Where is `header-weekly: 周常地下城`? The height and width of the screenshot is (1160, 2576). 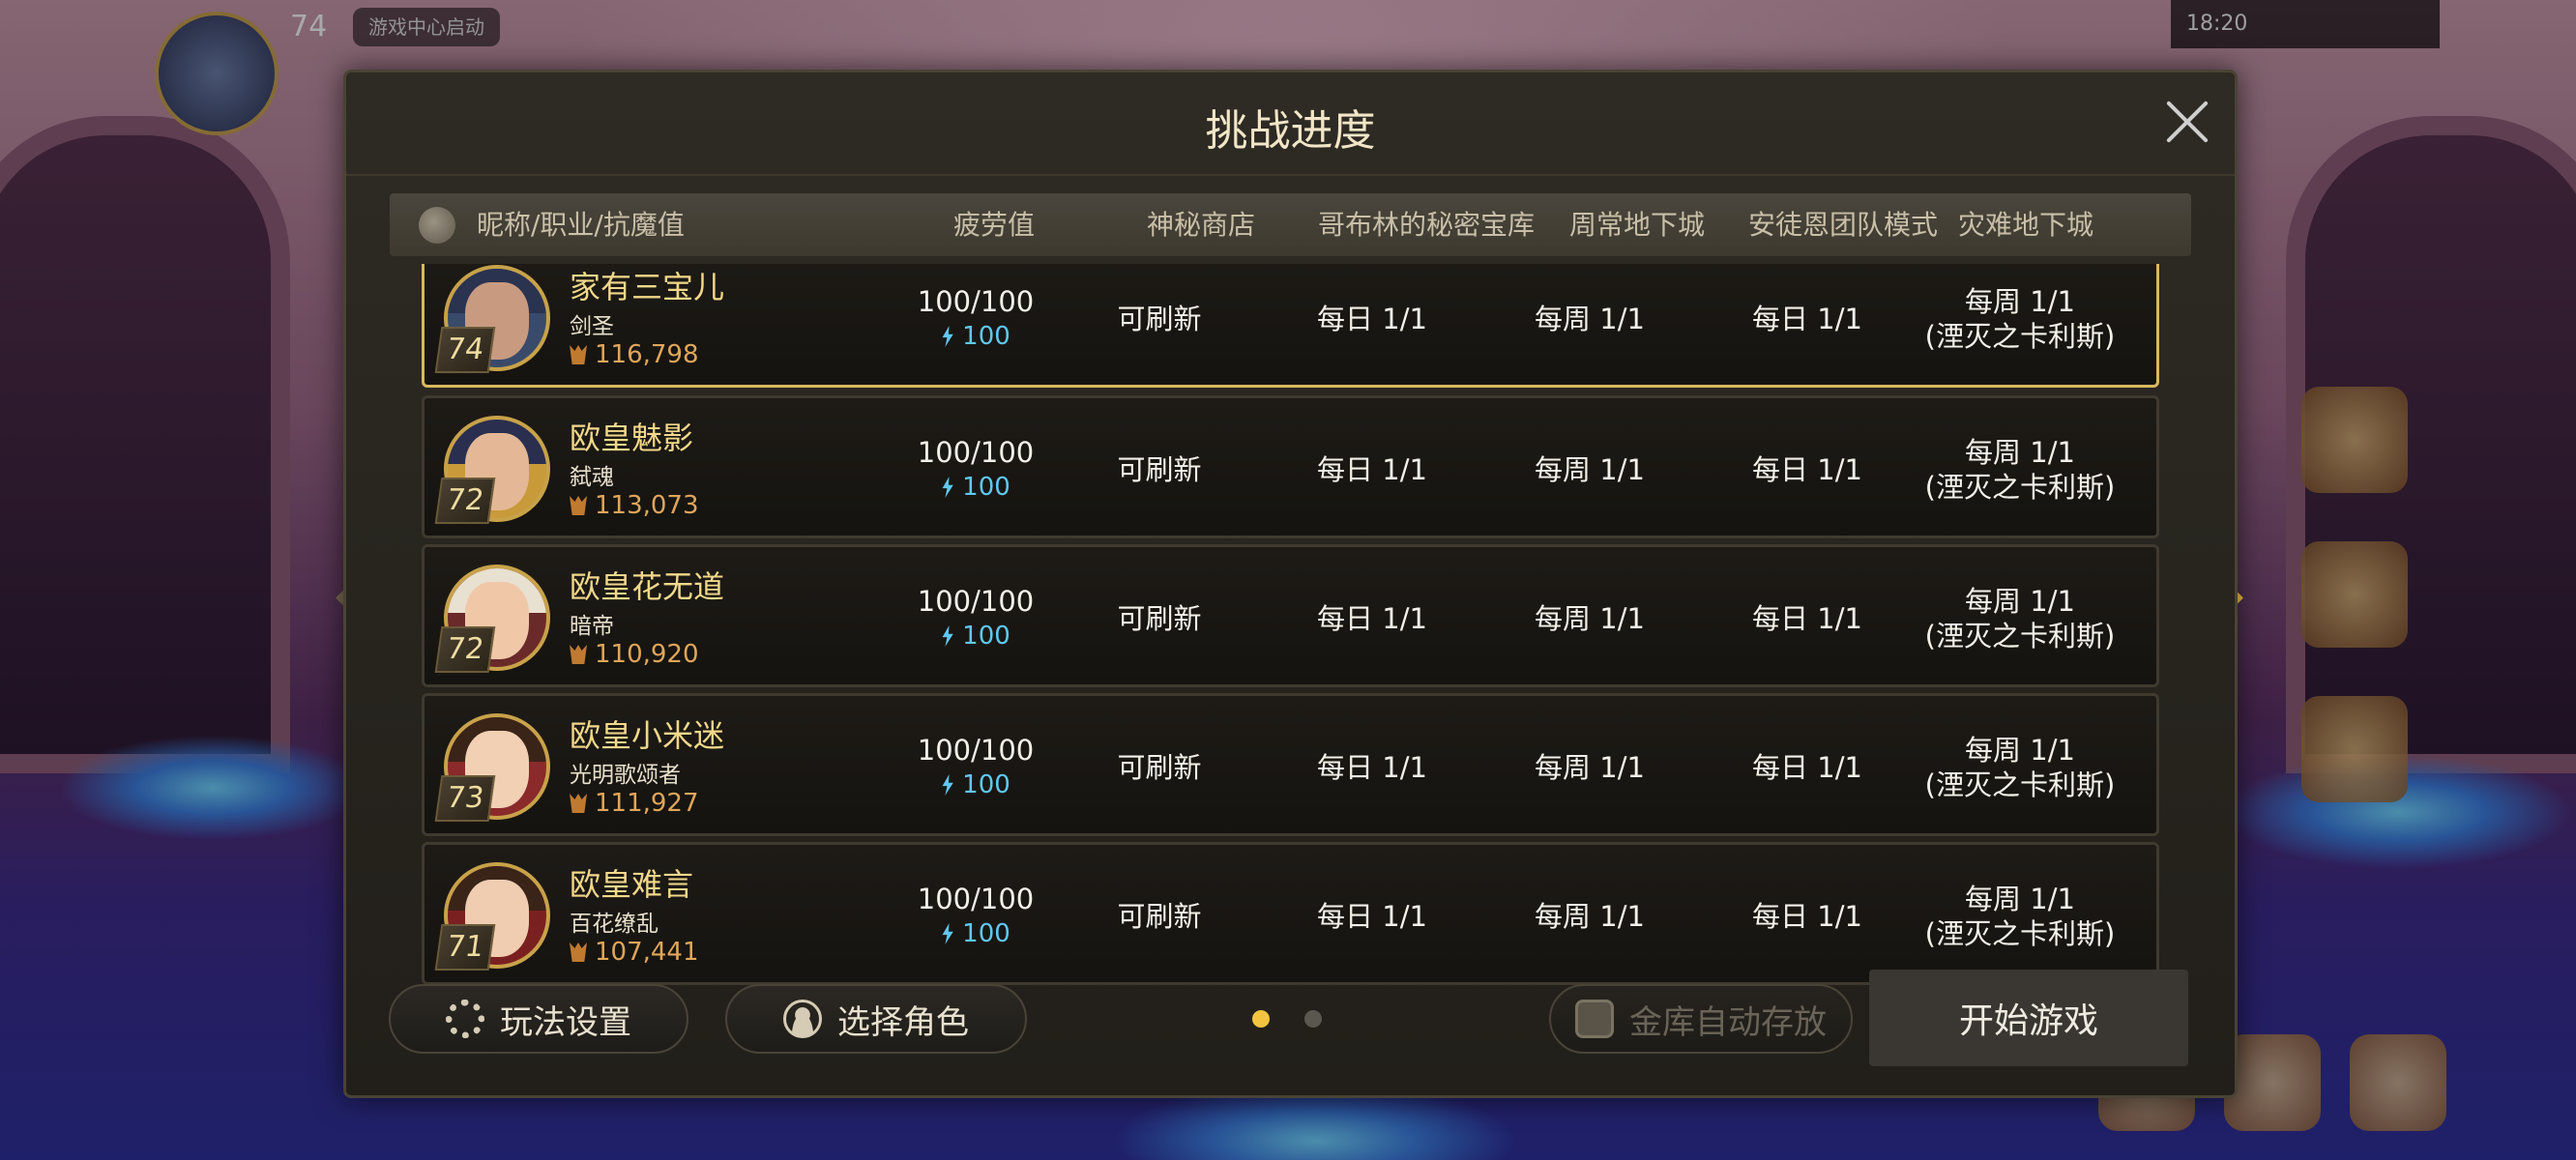
header-weekly: 周常地下城 is located at coordinates (1637, 225).